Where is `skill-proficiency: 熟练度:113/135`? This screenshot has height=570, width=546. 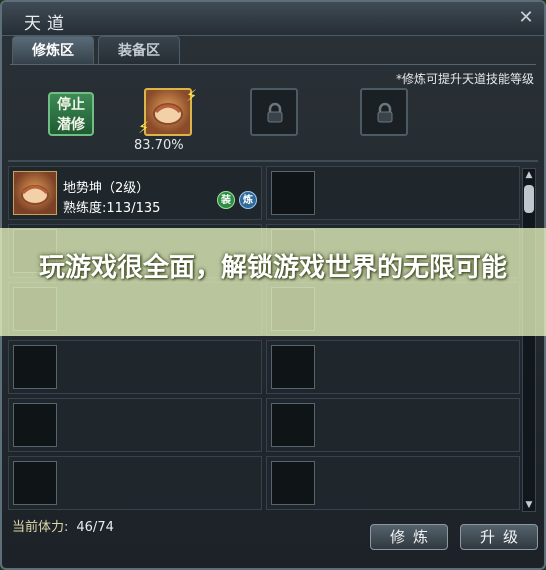 skill-proficiency: 熟练度:113/135 is located at coordinates (112, 208).